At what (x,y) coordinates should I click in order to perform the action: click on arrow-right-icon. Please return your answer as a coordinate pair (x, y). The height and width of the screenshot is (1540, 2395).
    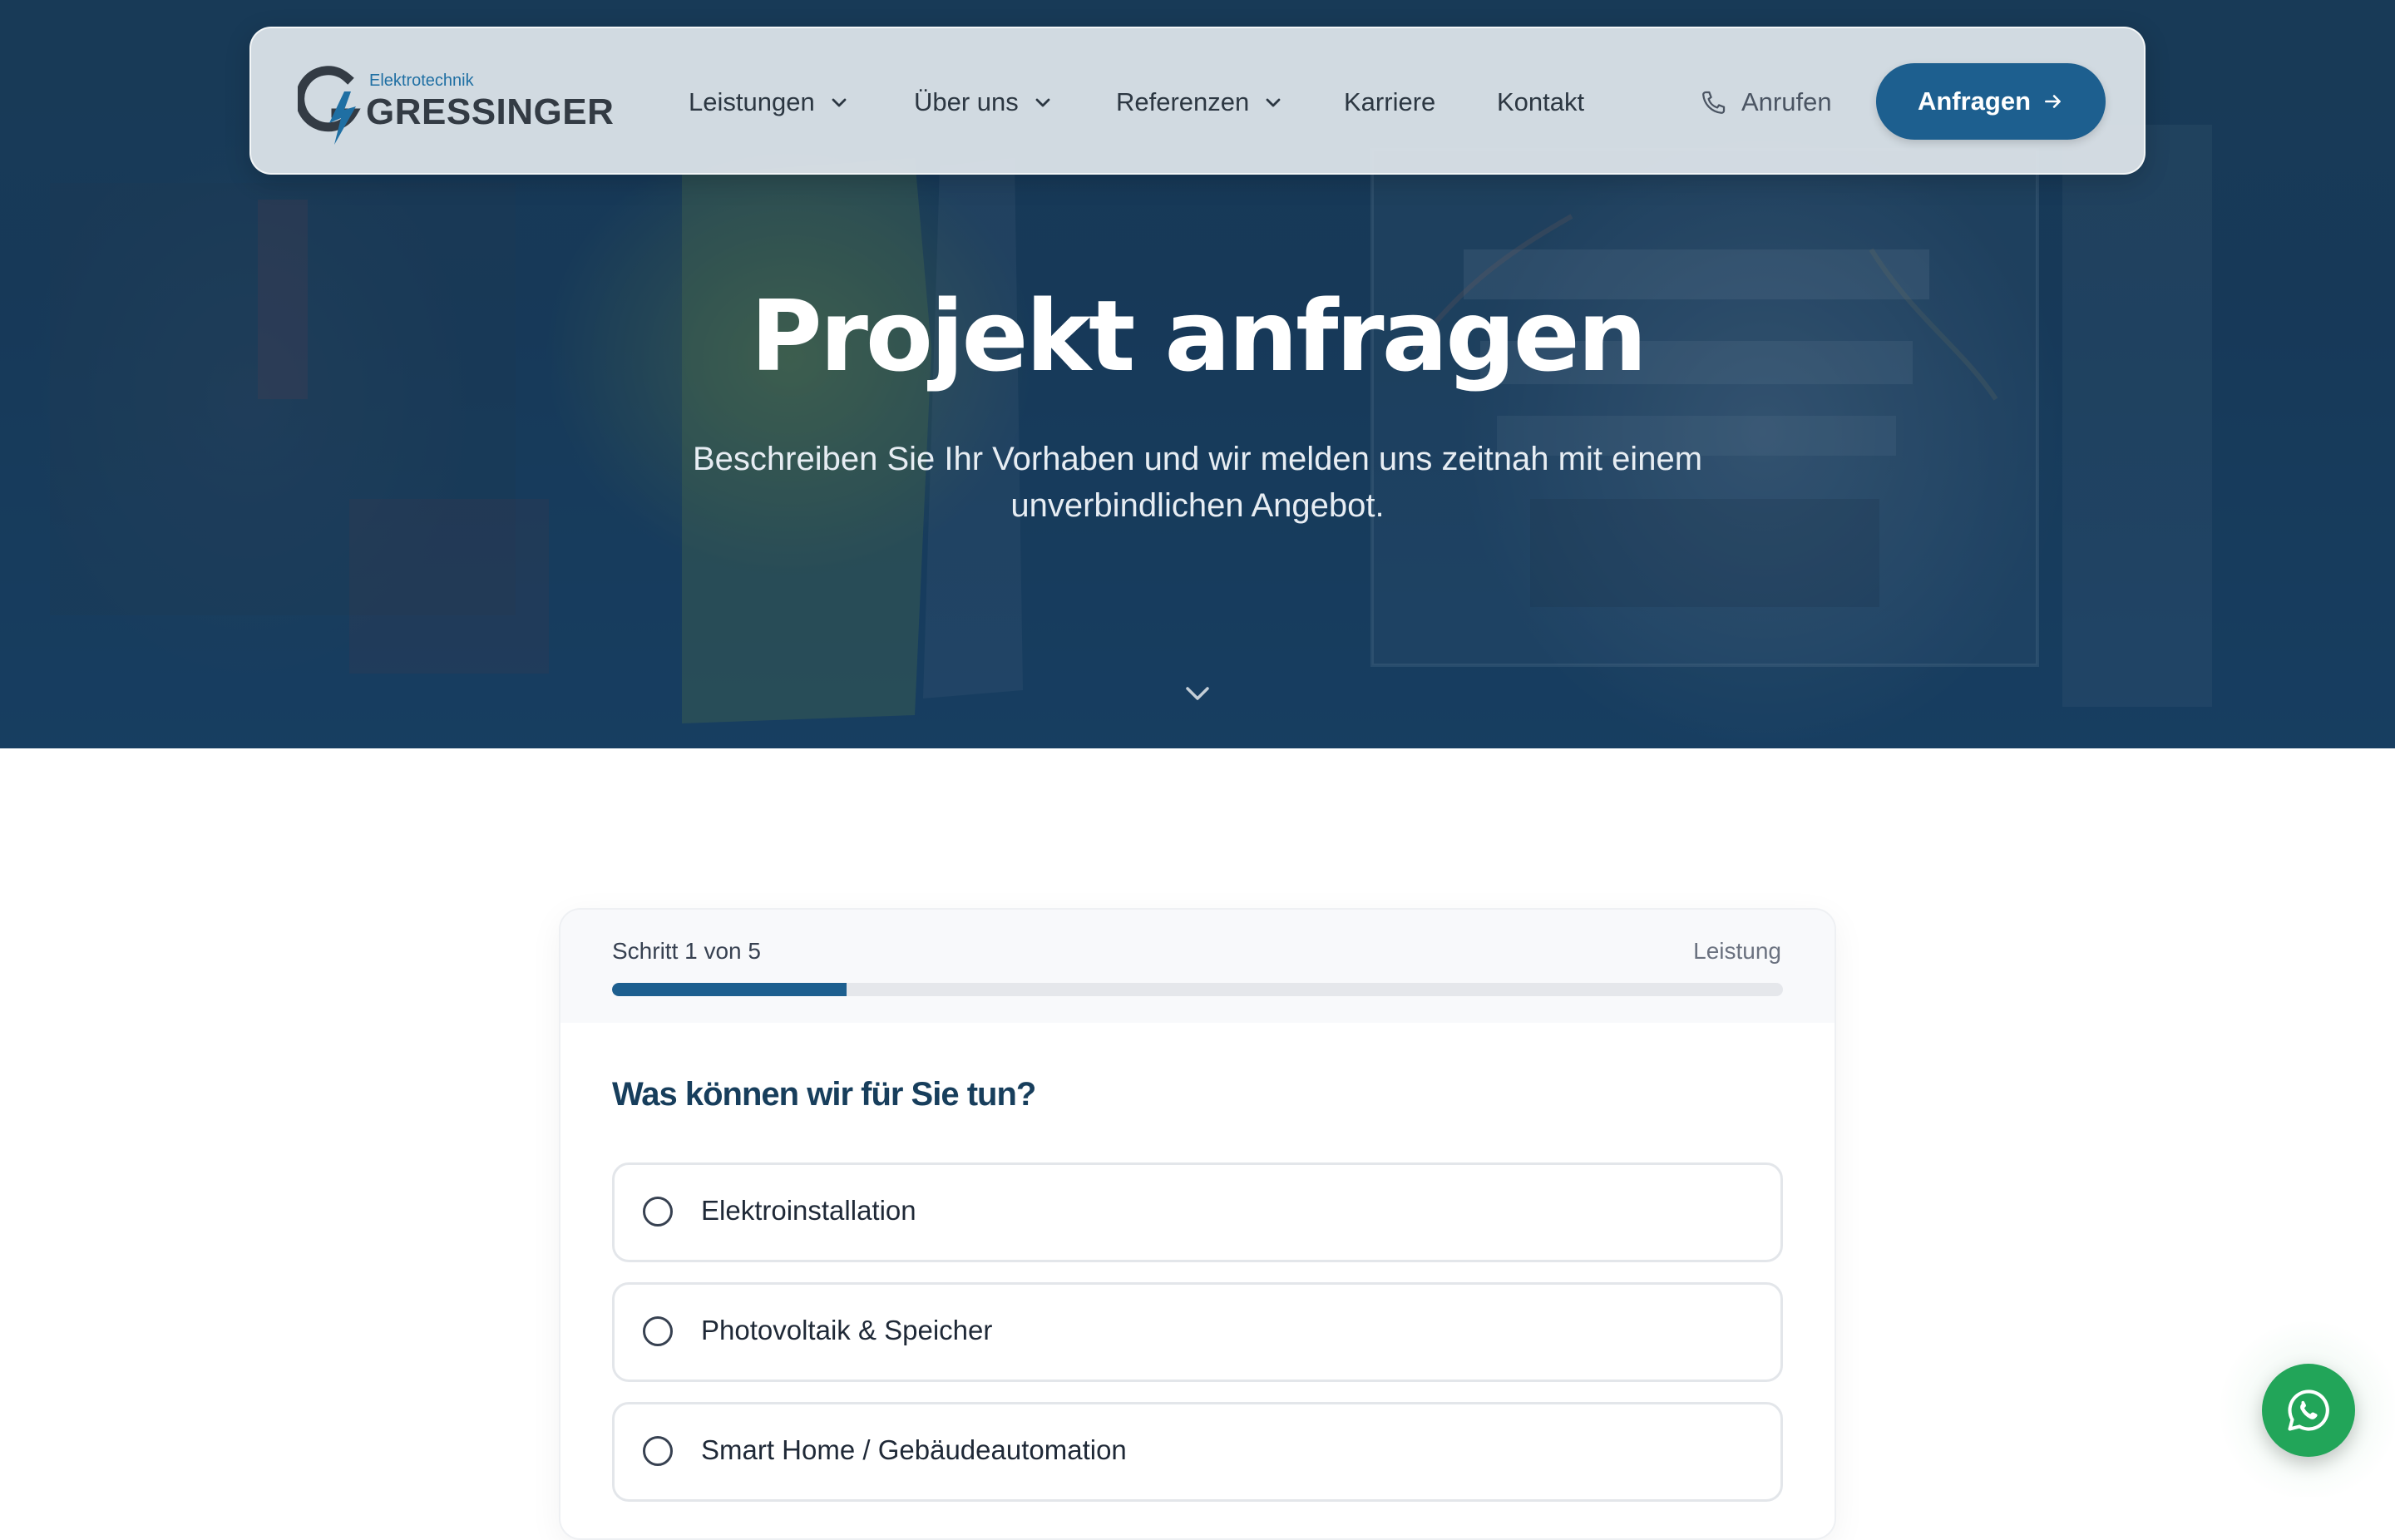
    Looking at the image, I should click on (2053, 102).